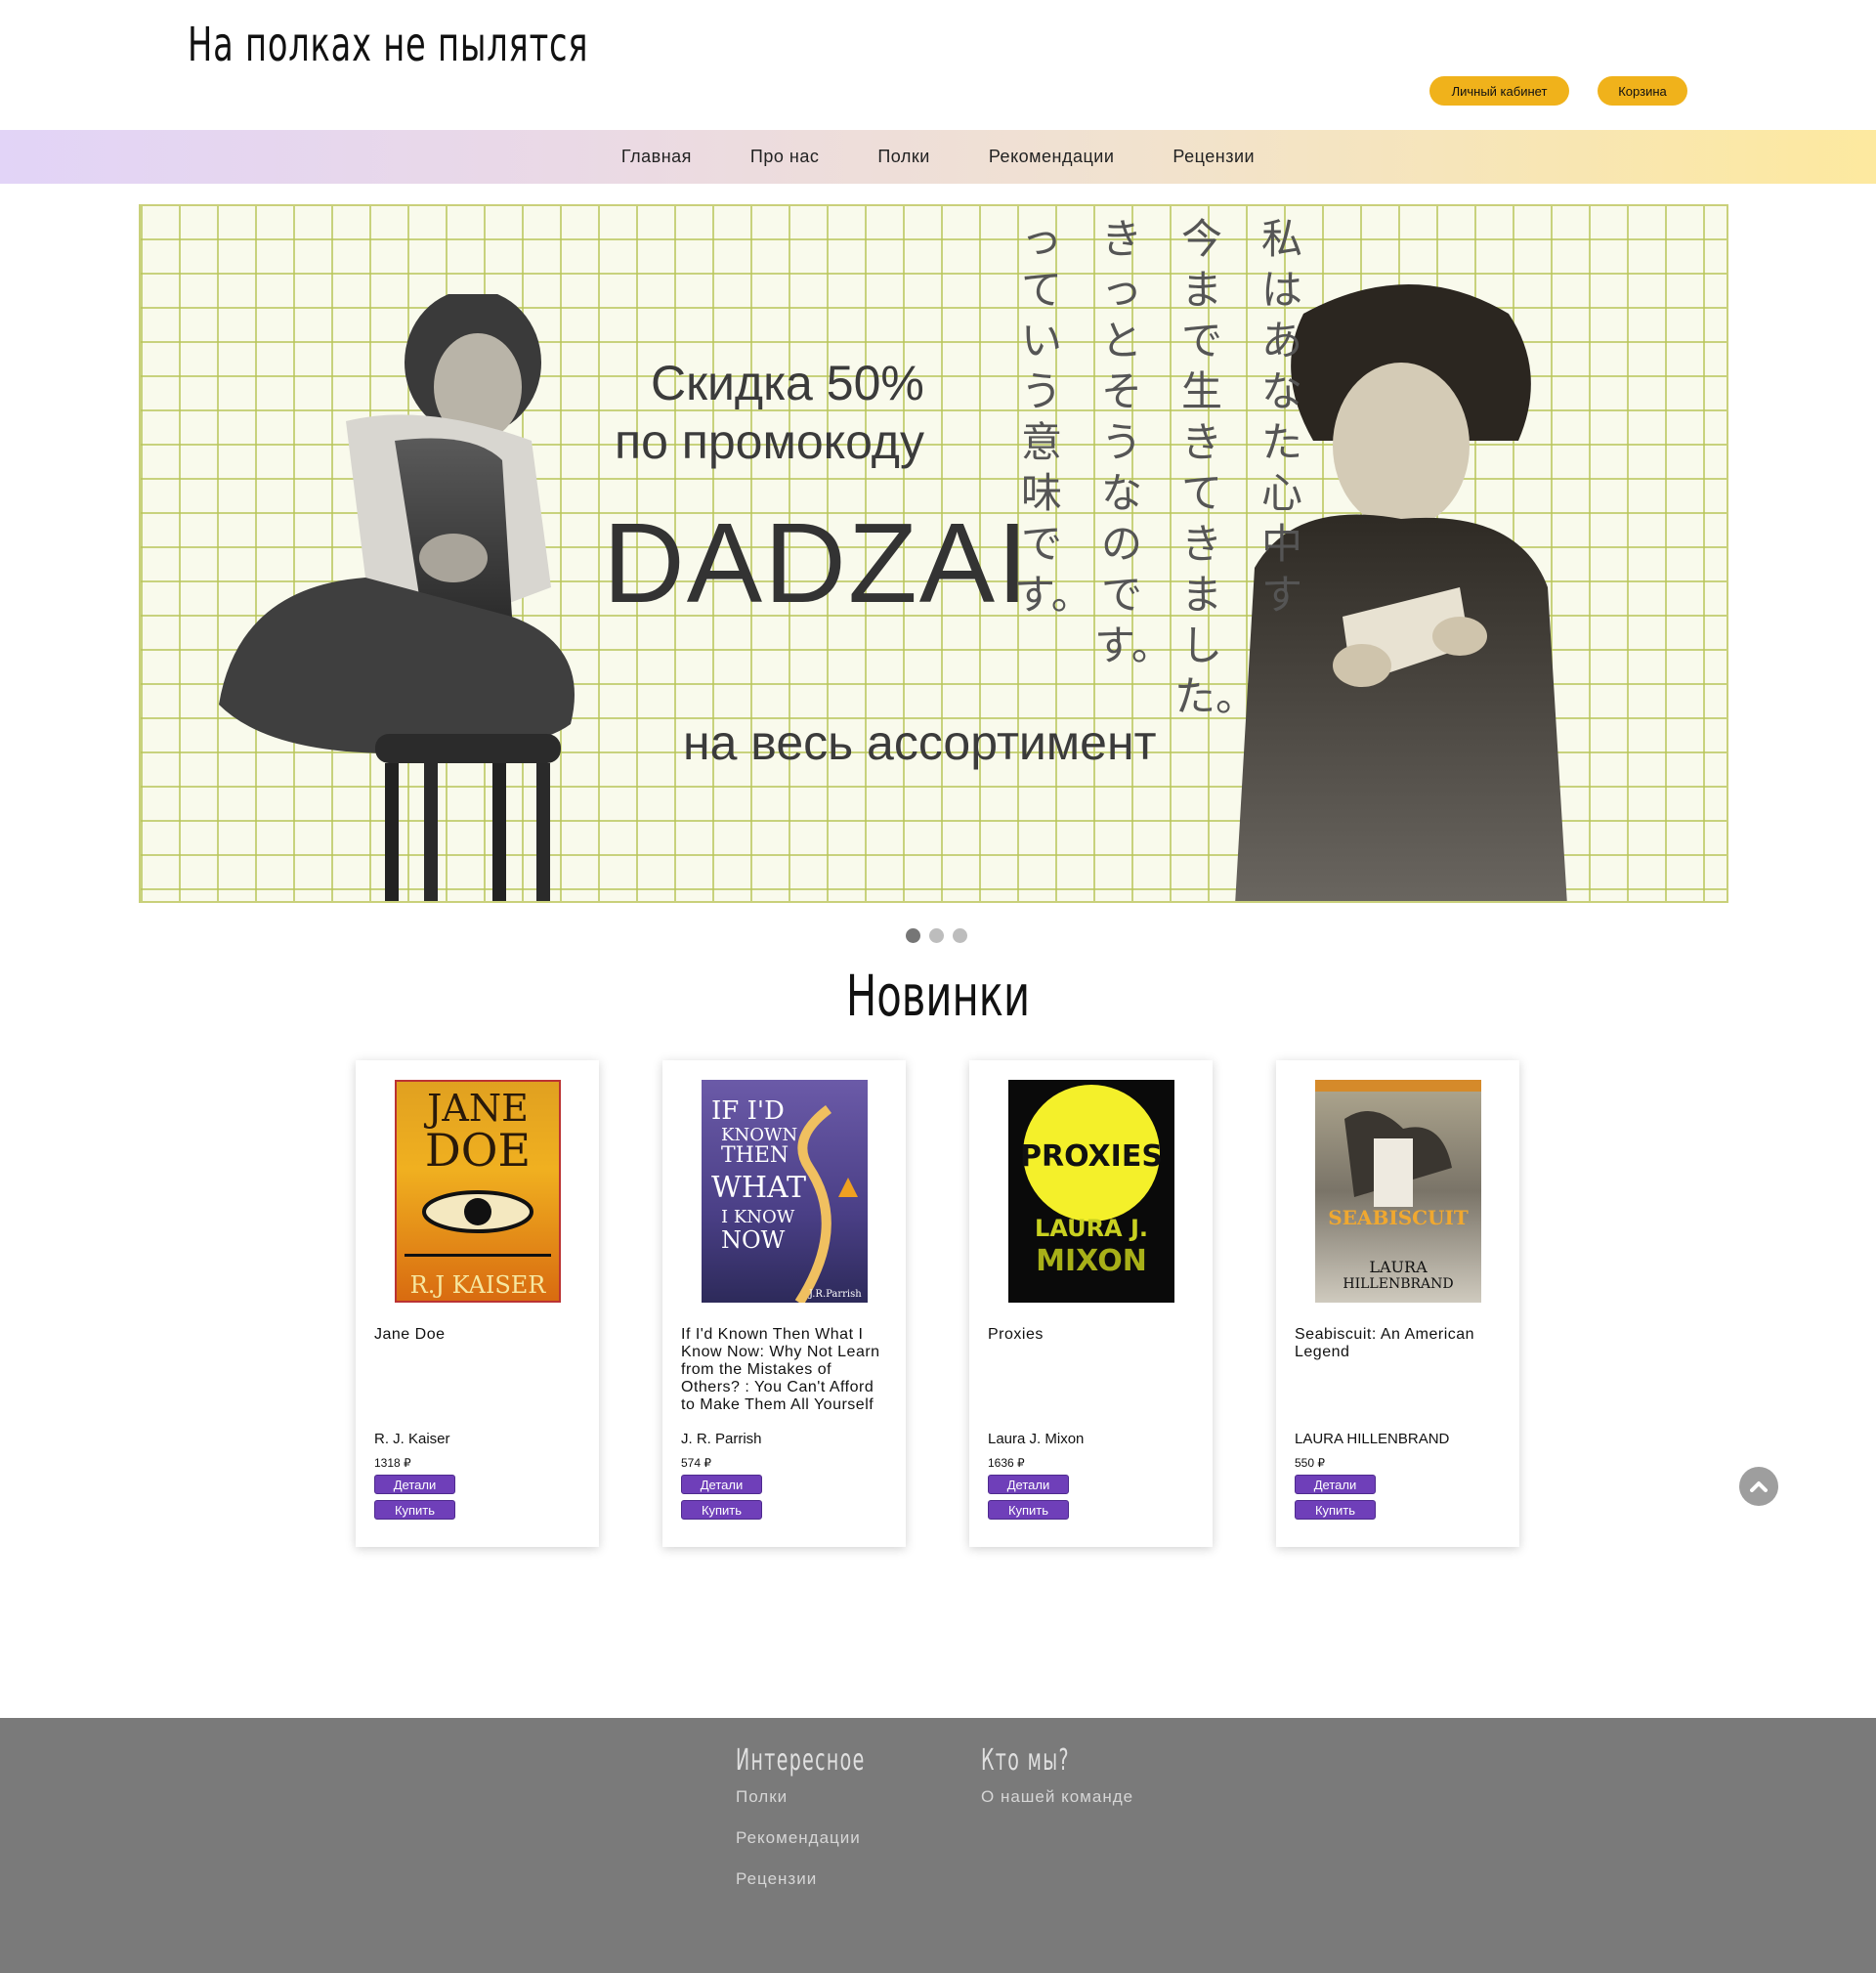  What do you see at coordinates (1281, 417) in the screenshot?
I see `jp-text-col-1: 私はあなた心中す` at bounding box center [1281, 417].